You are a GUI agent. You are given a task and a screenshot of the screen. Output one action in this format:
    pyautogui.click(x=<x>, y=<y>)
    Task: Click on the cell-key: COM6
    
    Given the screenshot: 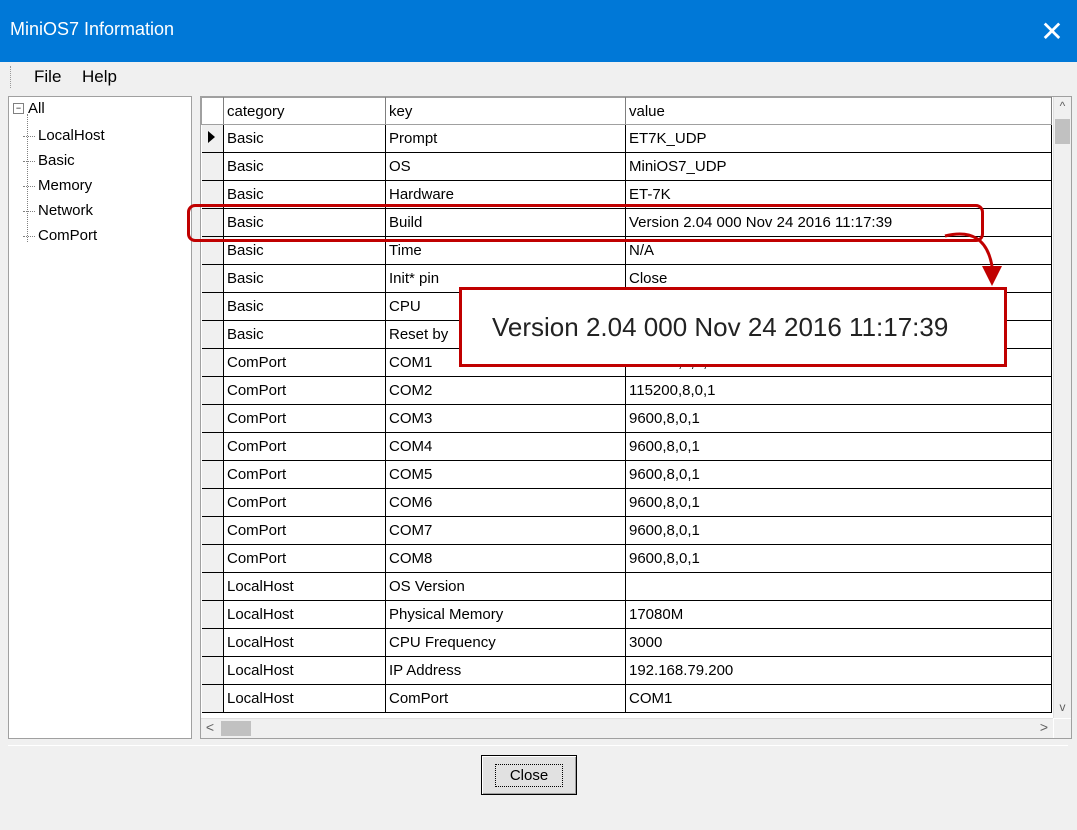 What is the action you would take?
    pyautogui.click(x=505, y=502)
    